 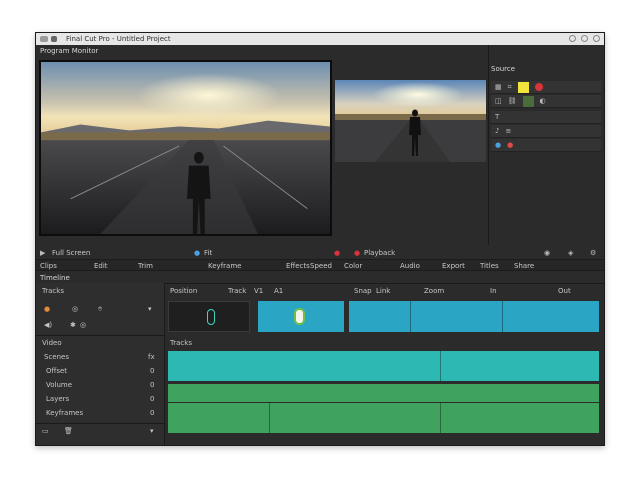 What do you see at coordinates (498, 101) in the screenshot?
I see `layers-icon: ◫` at bounding box center [498, 101].